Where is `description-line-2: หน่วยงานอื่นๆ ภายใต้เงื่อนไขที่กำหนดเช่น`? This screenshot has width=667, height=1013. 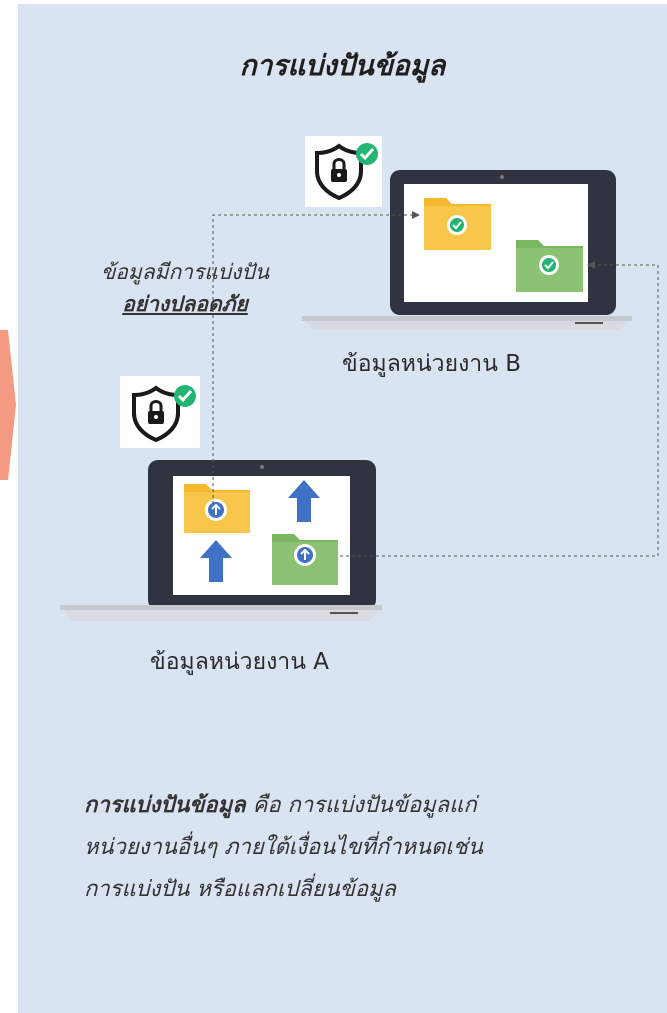
description-line-2: หน่วยงานอื่นๆ ภายใต้เงื่อนไขที่กำหนดเช่น is located at coordinates (283, 847).